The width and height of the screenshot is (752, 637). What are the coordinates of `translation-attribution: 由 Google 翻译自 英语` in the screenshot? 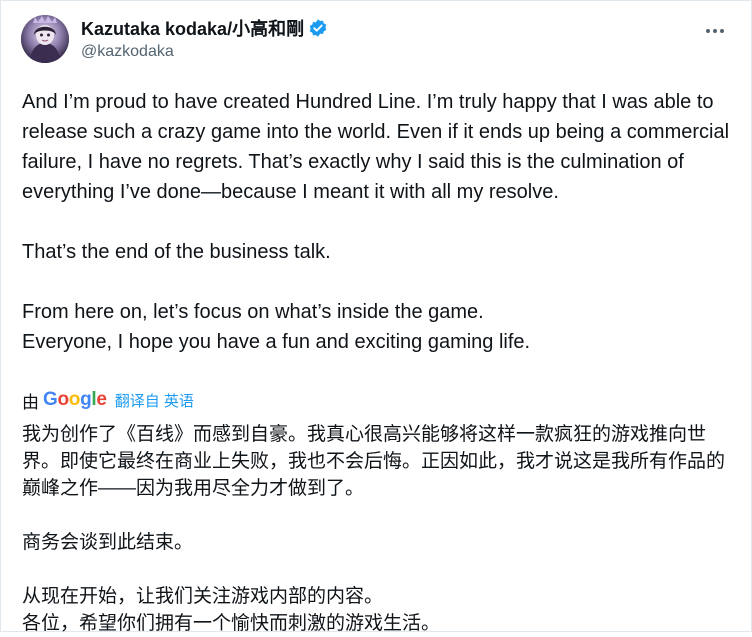 It's located at (108, 400).